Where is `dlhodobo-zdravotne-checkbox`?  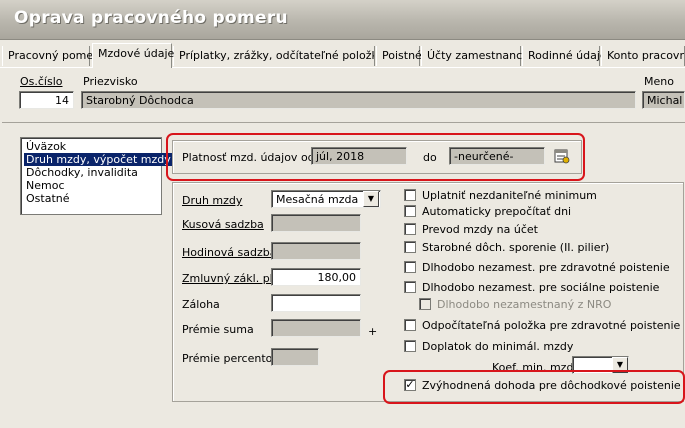 dlhodobo-zdravotne-checkbox is located at coordinates (410, 267).